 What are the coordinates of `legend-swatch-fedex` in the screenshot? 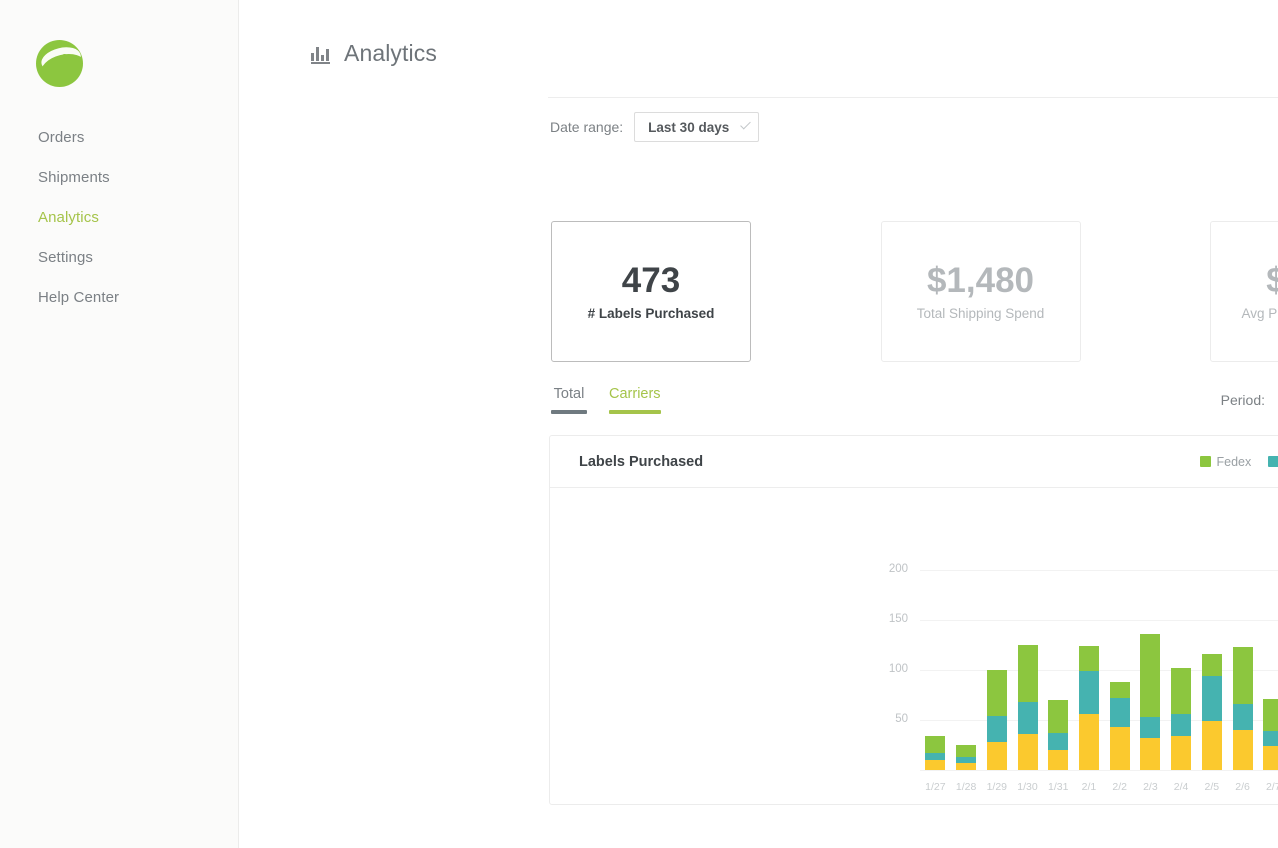 It's located at (1205, 461).